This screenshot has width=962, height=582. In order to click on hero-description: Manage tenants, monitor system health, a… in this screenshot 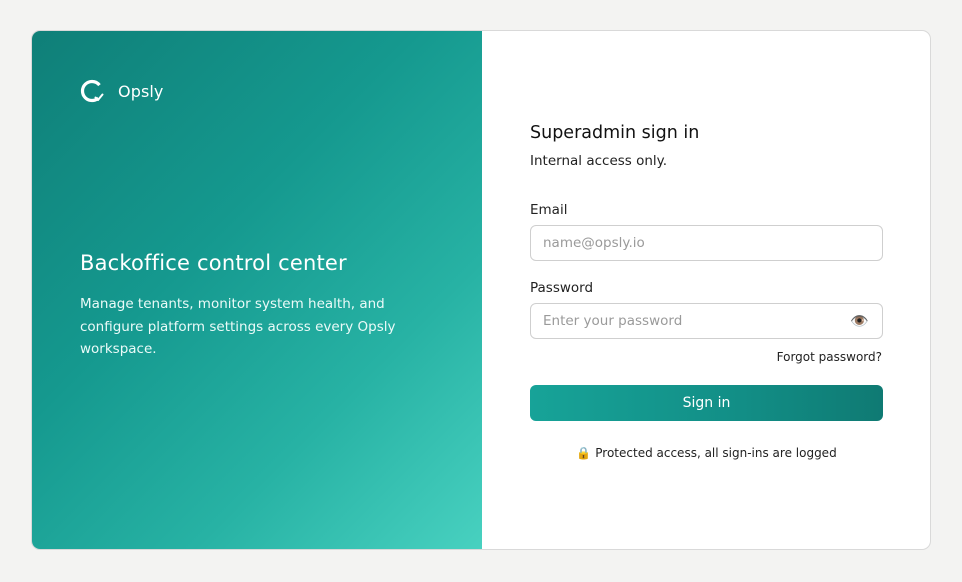, I will do `click(238, 326)`.